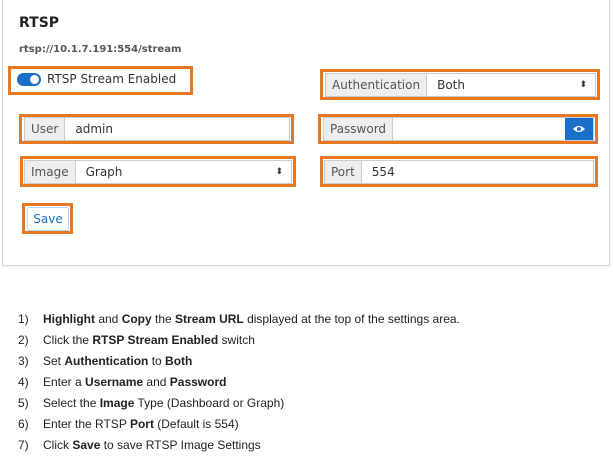 Image resolution: width=613 pixels, height=467 pixels. What do you see at coordinates (343, 172) in the screenshot?
I see `port-label: Port` at bounding box center [343, 172].